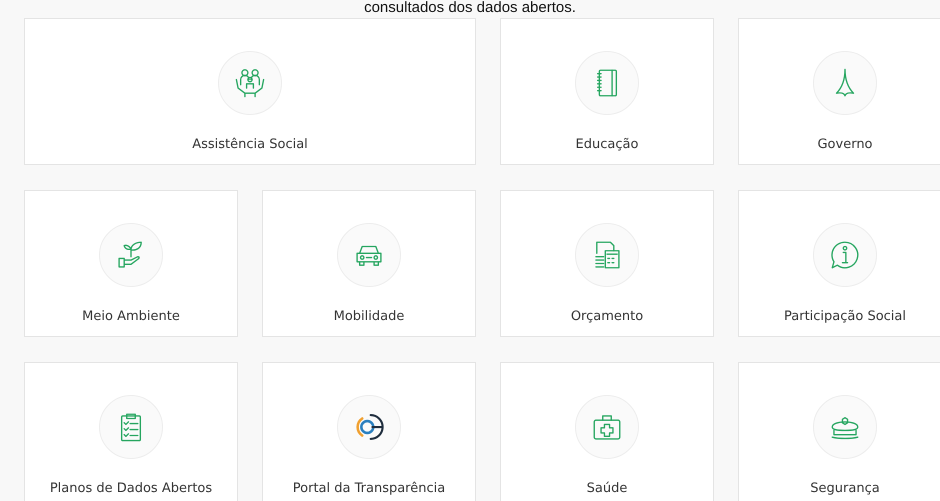 The width and height of the screenshot is (940, 501). What do you see at coordinates (845, 316) in the screenshot?
I see `category-label: Participação Social` at bounding box center [845, 316].